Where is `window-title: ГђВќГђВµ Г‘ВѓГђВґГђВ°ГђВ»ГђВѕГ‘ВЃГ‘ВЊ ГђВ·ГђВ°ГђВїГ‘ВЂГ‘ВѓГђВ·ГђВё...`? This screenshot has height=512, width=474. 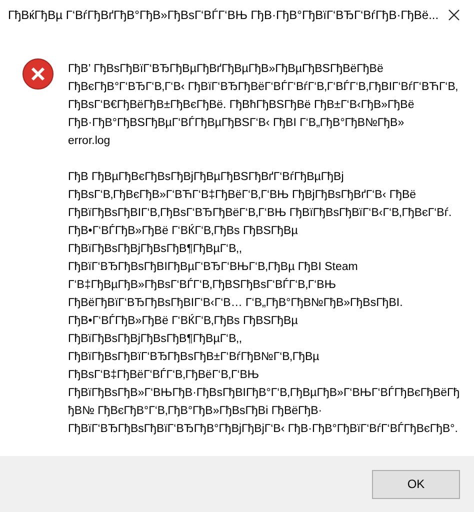 window-title: ГђВќГђВµ Г‘ВѓГђВґГђВ°ГђВ»ГђВѕГ‘ВЃГ‘ВЊ ГђВ·ГђВ°ГђВїГ‘ВЂГ‘ВѓГђВ·ГђВё... is located at coordinates (223, 15).